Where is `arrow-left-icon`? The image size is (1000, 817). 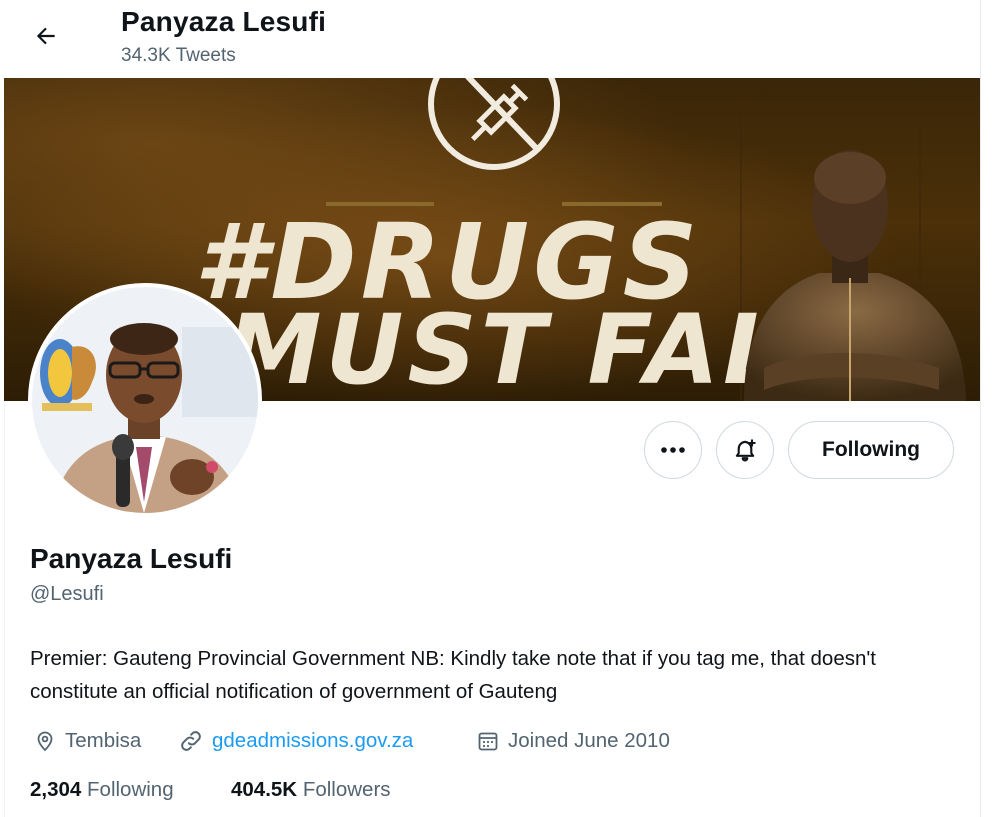
arrow-left-icon is located at coordinates (45, 36).